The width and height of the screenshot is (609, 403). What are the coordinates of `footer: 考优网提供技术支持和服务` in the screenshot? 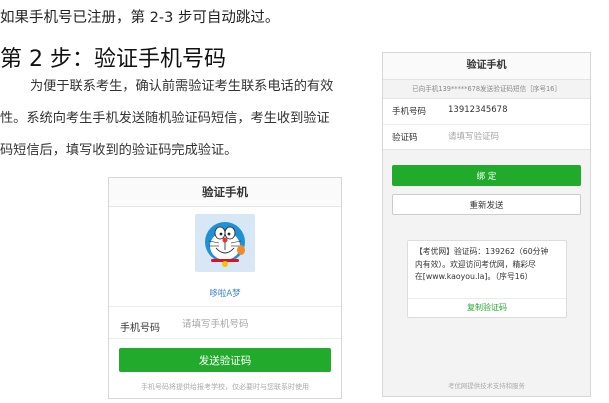 It's located at (486, 386).